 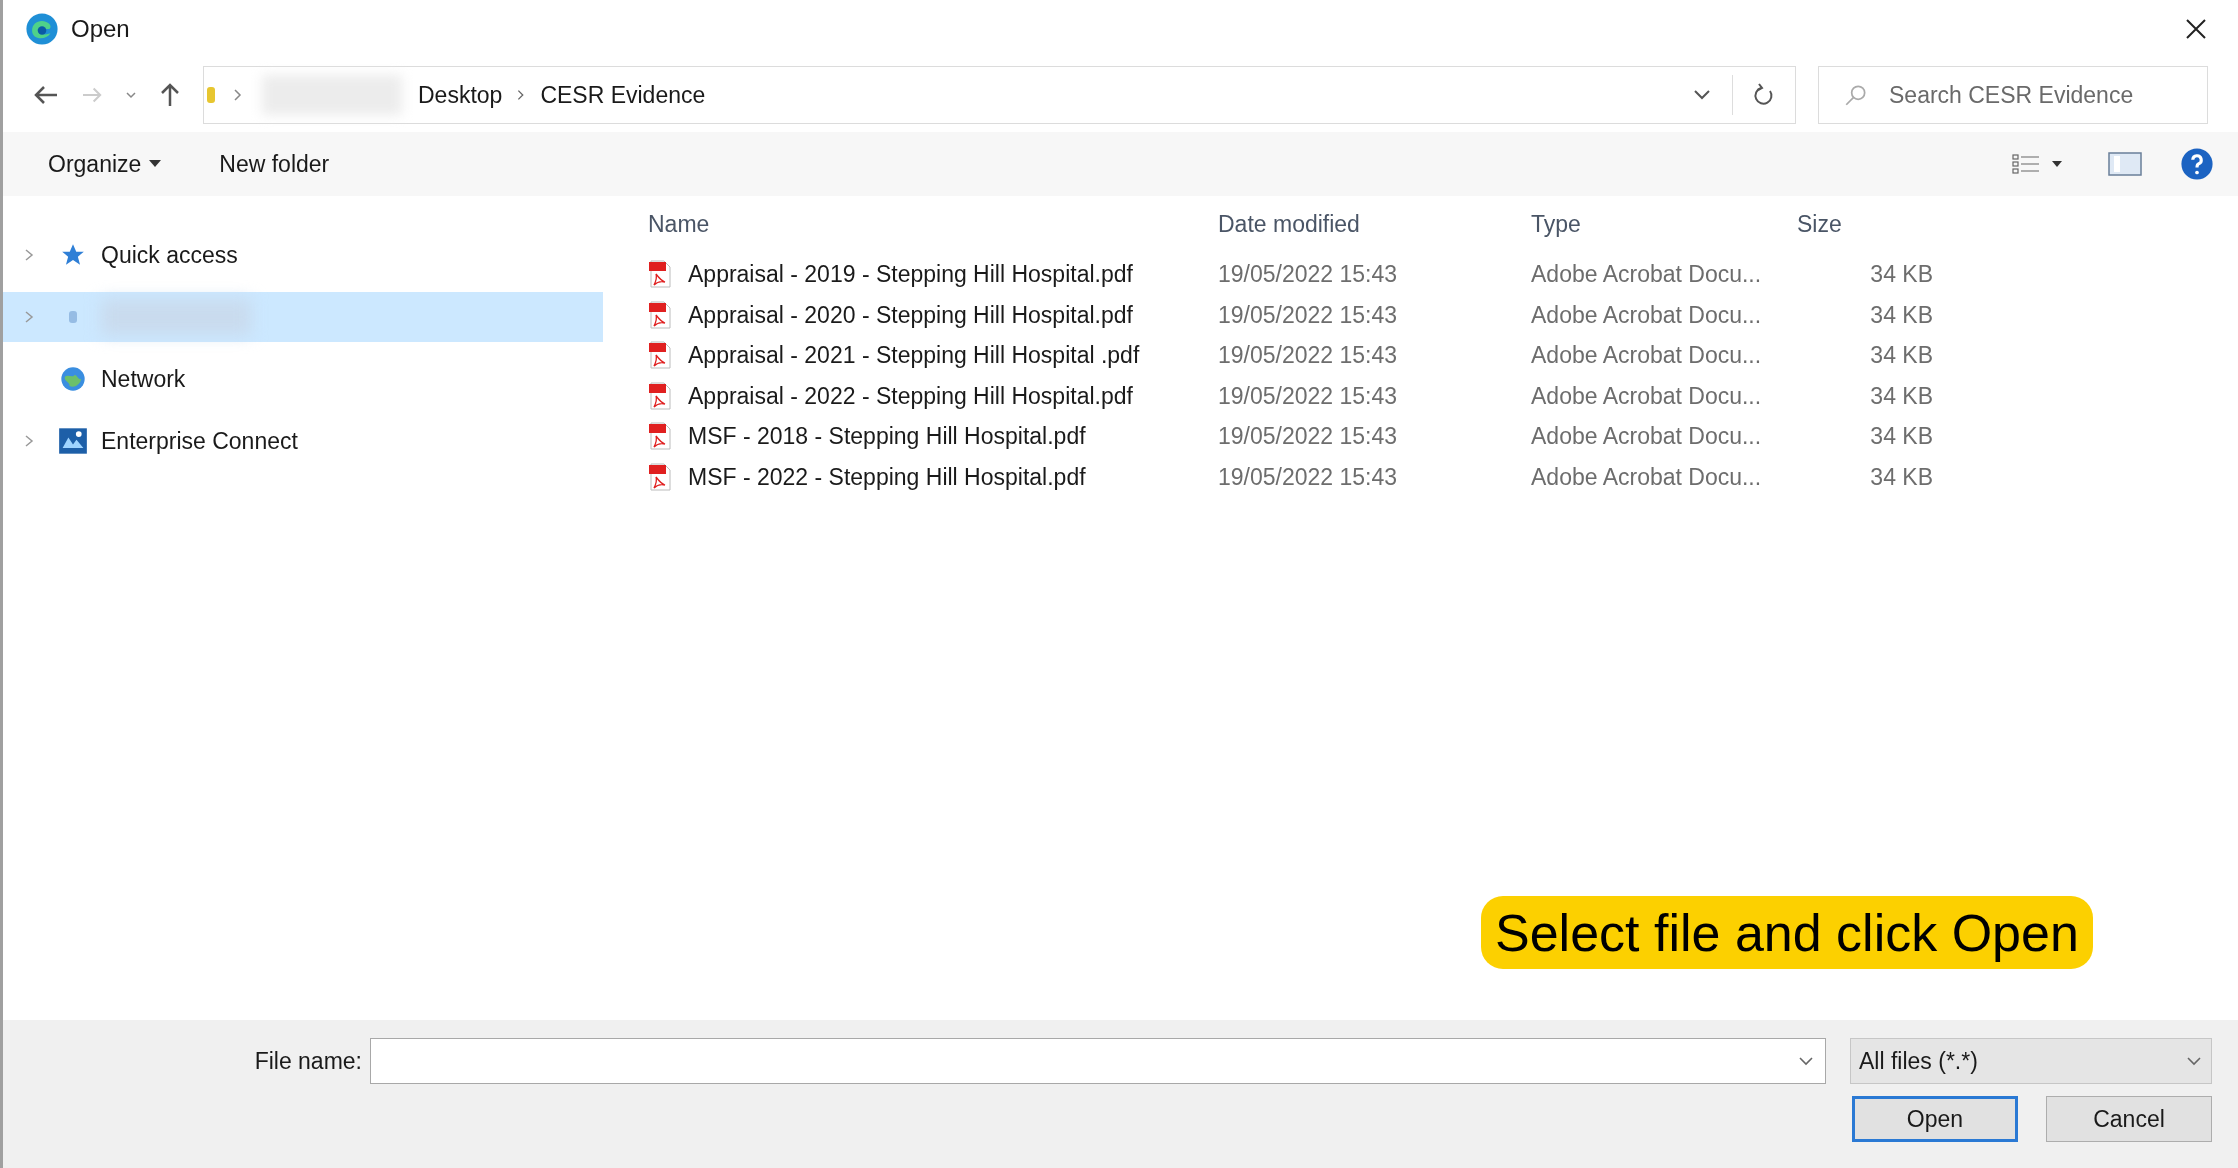 I want to click on file-name-cell: Appraisal - 2022 - Stepping Hill Hospital.pdf, so click(x=910, y=395).